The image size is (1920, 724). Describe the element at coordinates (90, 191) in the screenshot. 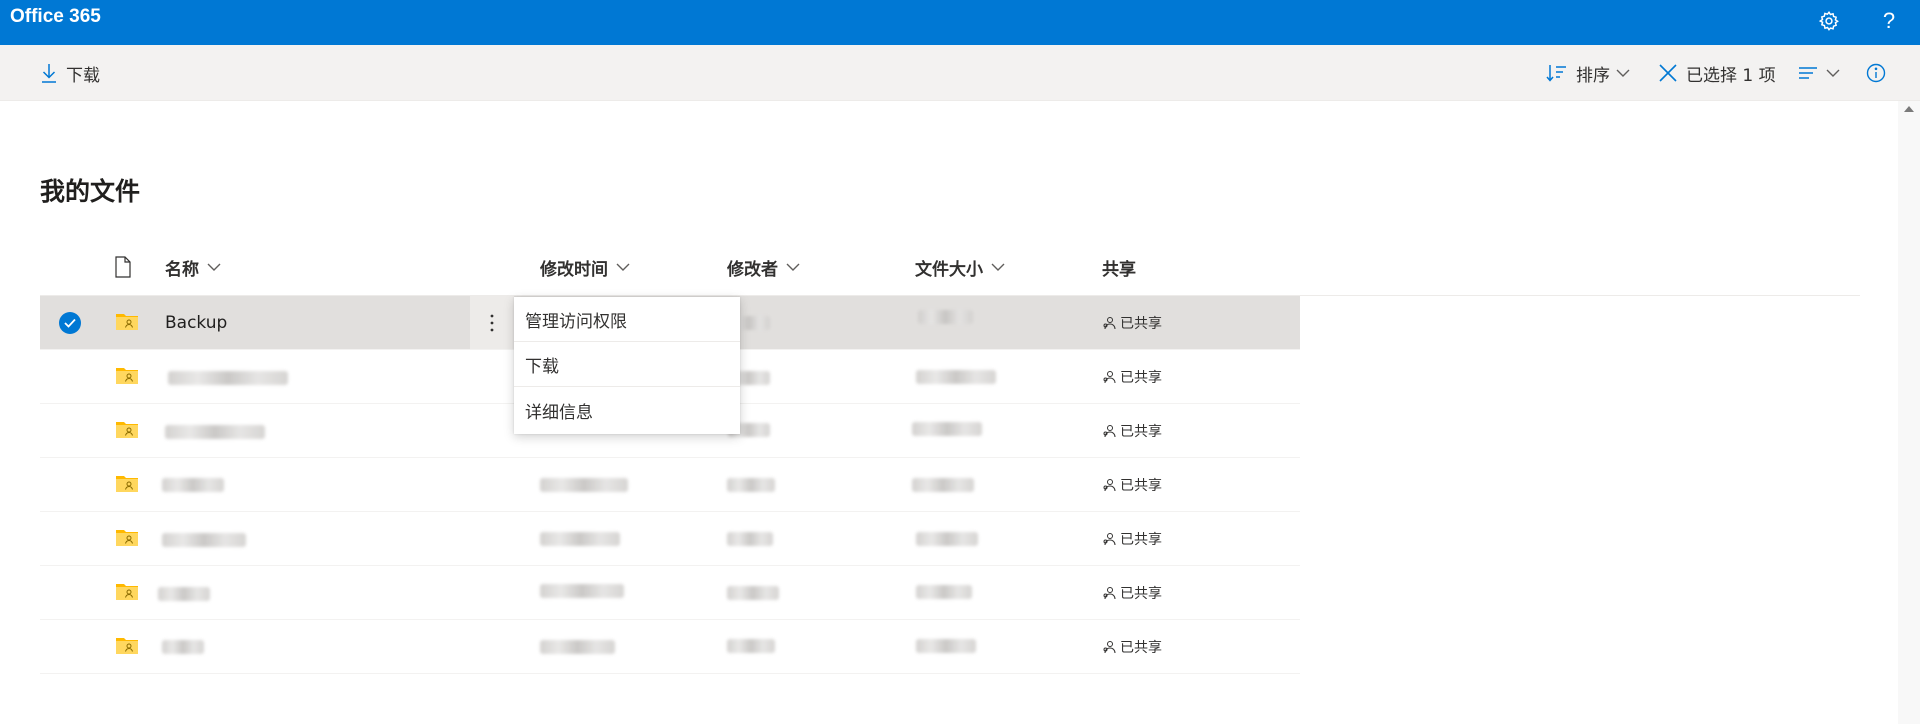

I see `page-title: 我的文件` at that location.